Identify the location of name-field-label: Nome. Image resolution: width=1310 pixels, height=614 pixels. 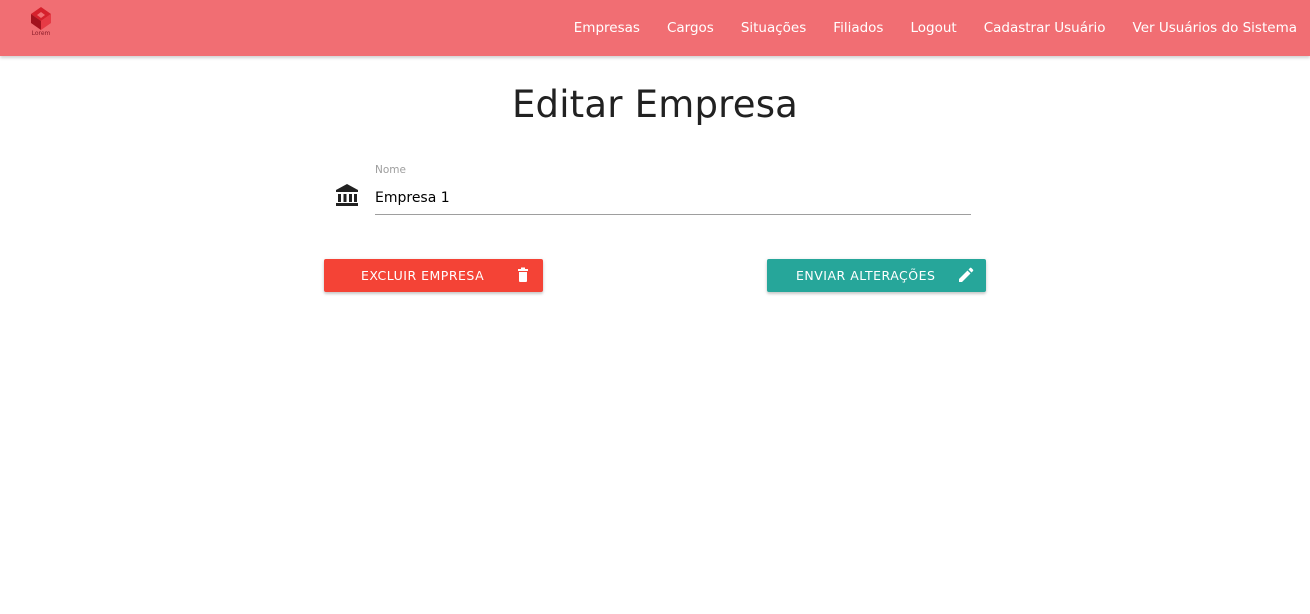
(390, 170).